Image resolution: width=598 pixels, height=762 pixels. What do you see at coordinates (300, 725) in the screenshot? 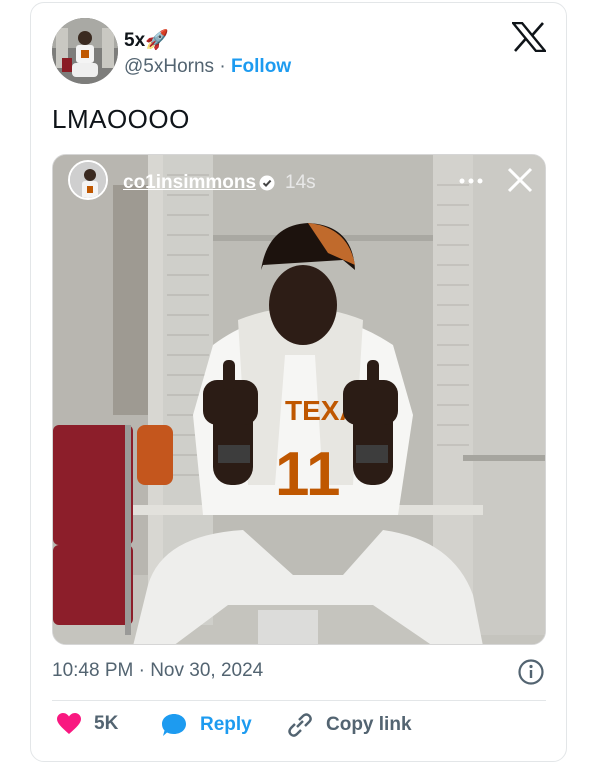
I see `link-icon` at bounding box center [300, 725].